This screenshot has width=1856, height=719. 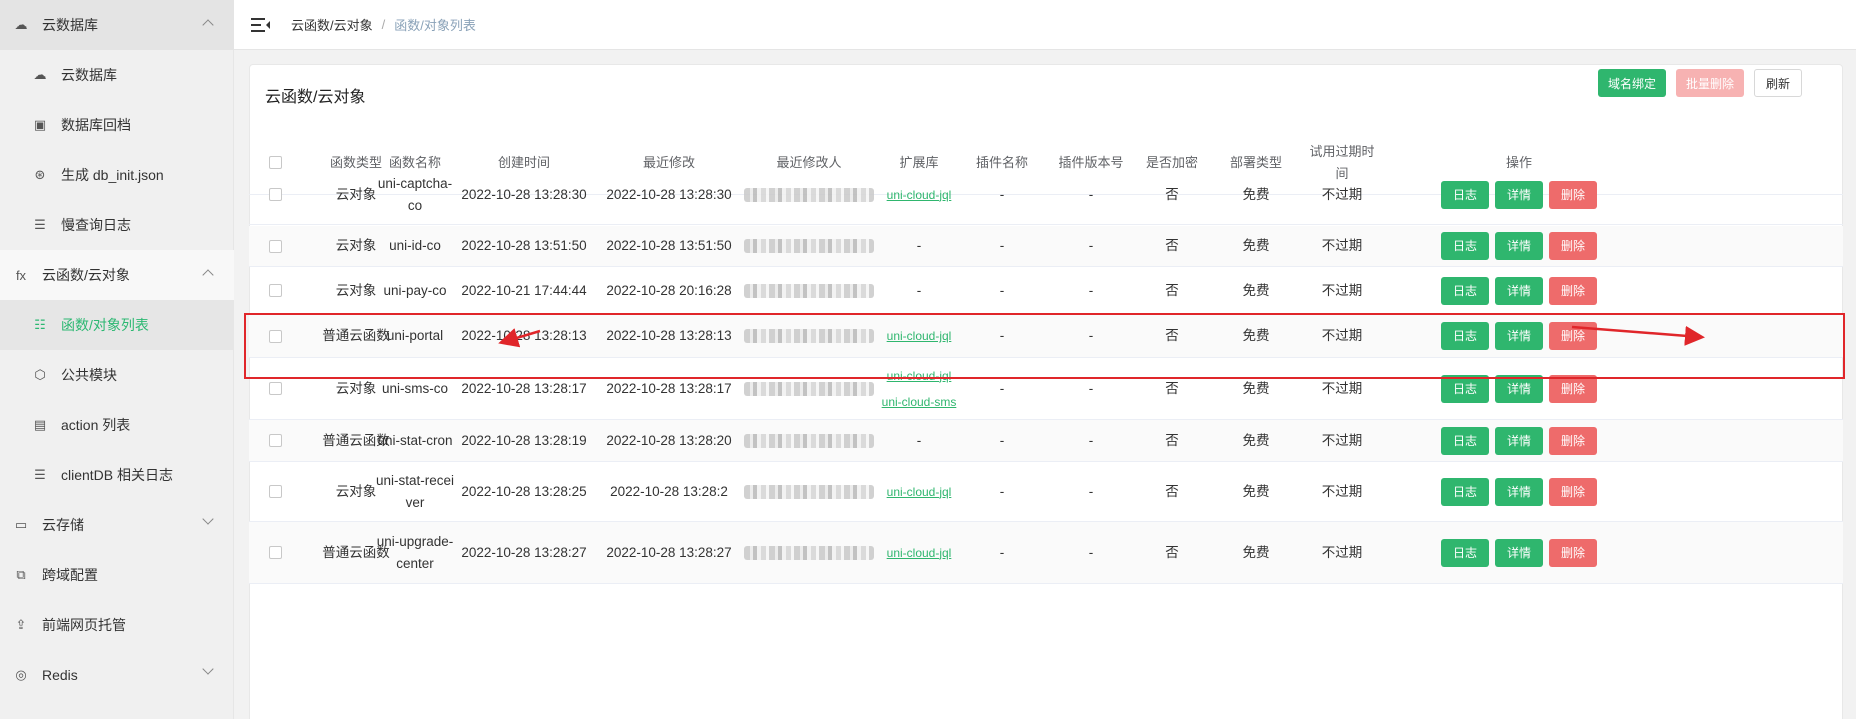 What do you see at coordinates (1710, 83) in the screenshot?
I see `batch-delete-button: 批量删除` at bounding box center [1710, 83].